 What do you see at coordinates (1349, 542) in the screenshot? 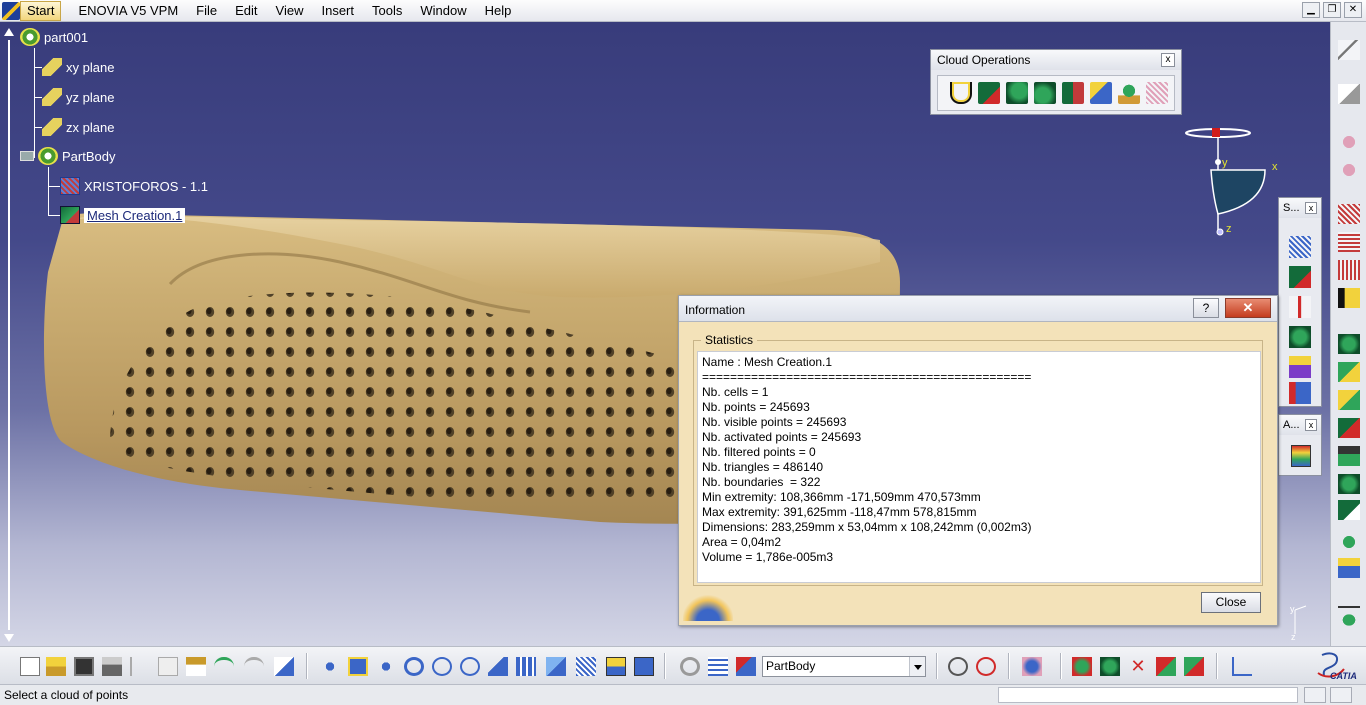
I see `mesh-transform-icon` at bounding box center [1349, 542].